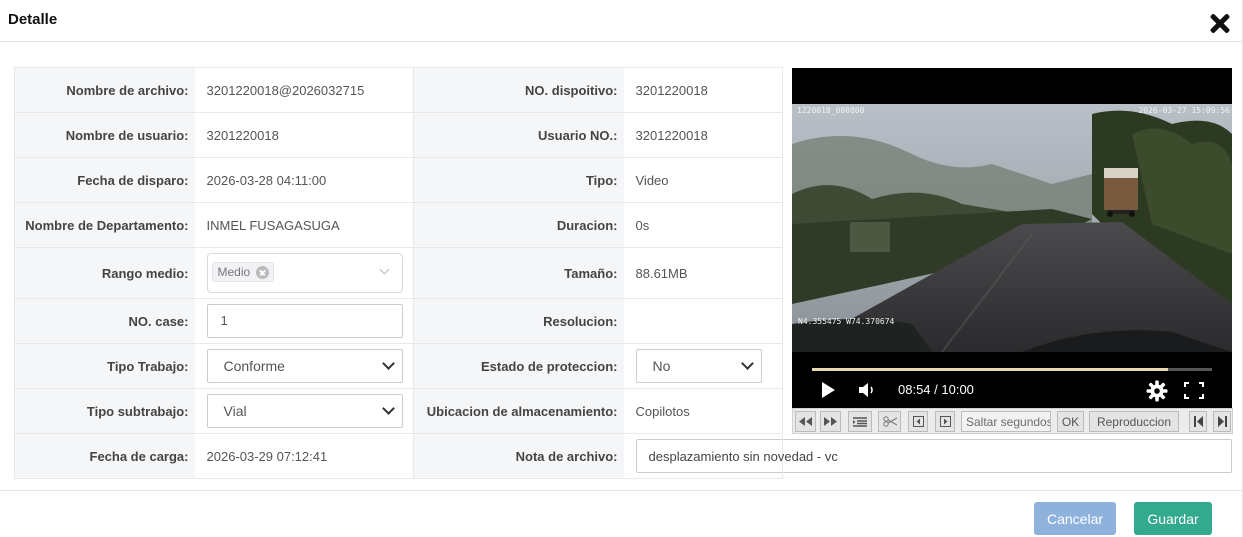  What do you see at coordinates (304, 273) in the screenshot?
I see `range-multiselect: Medio` at bounding box center [304, 273].